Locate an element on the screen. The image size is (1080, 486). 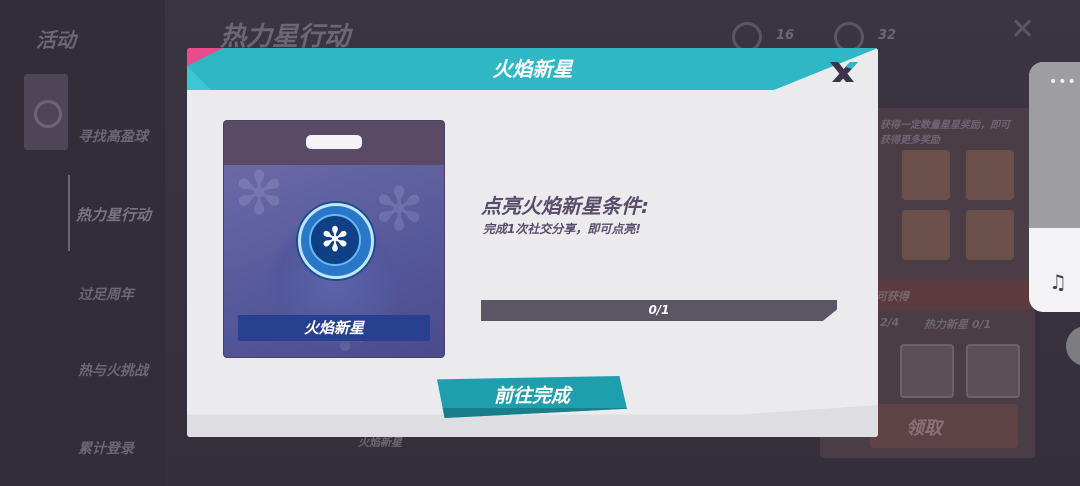
progress-text: 0/1 is located at coordinates (659, 310).